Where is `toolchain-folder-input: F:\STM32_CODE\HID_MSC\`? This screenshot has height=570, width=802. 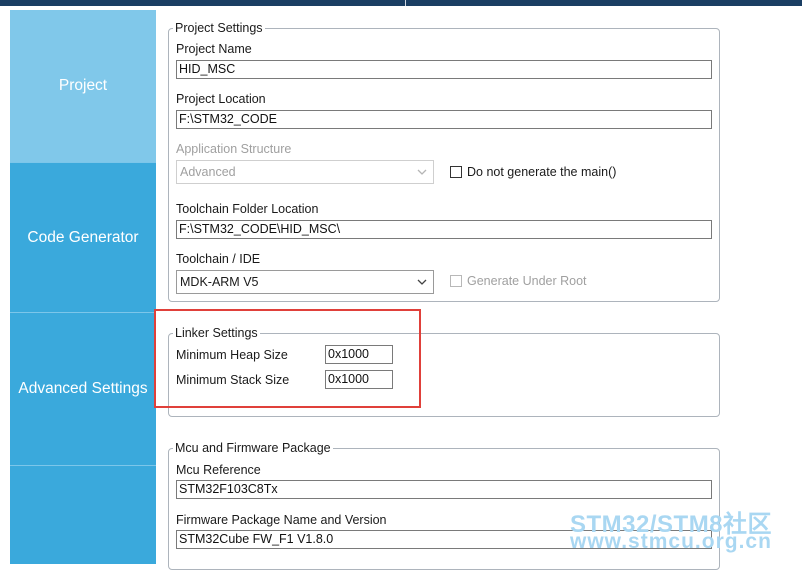 toolchain-folder-input: F:\STM32_CODE\HID_MSC\ is located at coordinates (444, 229).